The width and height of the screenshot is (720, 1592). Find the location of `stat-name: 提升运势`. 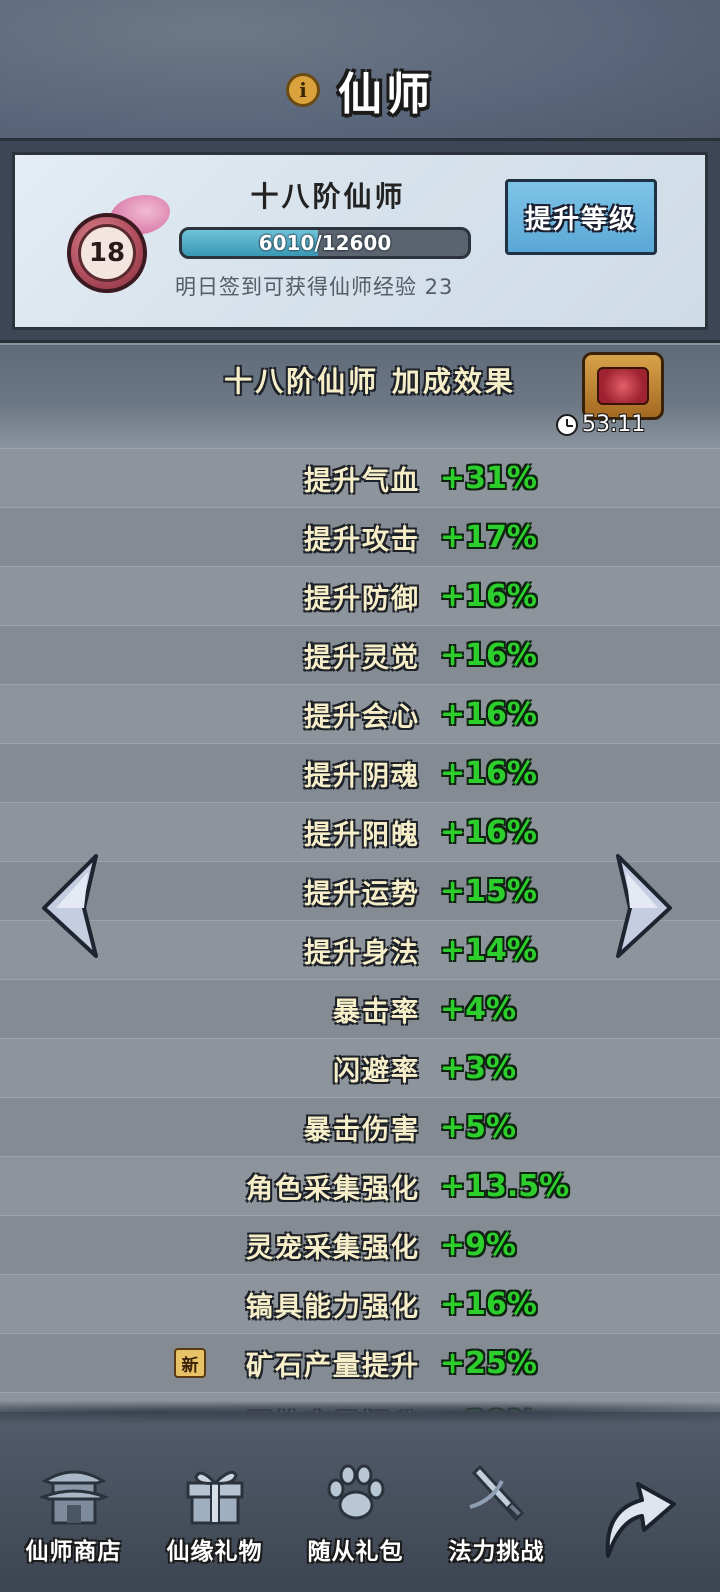

stat-name: 提升运势 is located at coordinates (362, 894).